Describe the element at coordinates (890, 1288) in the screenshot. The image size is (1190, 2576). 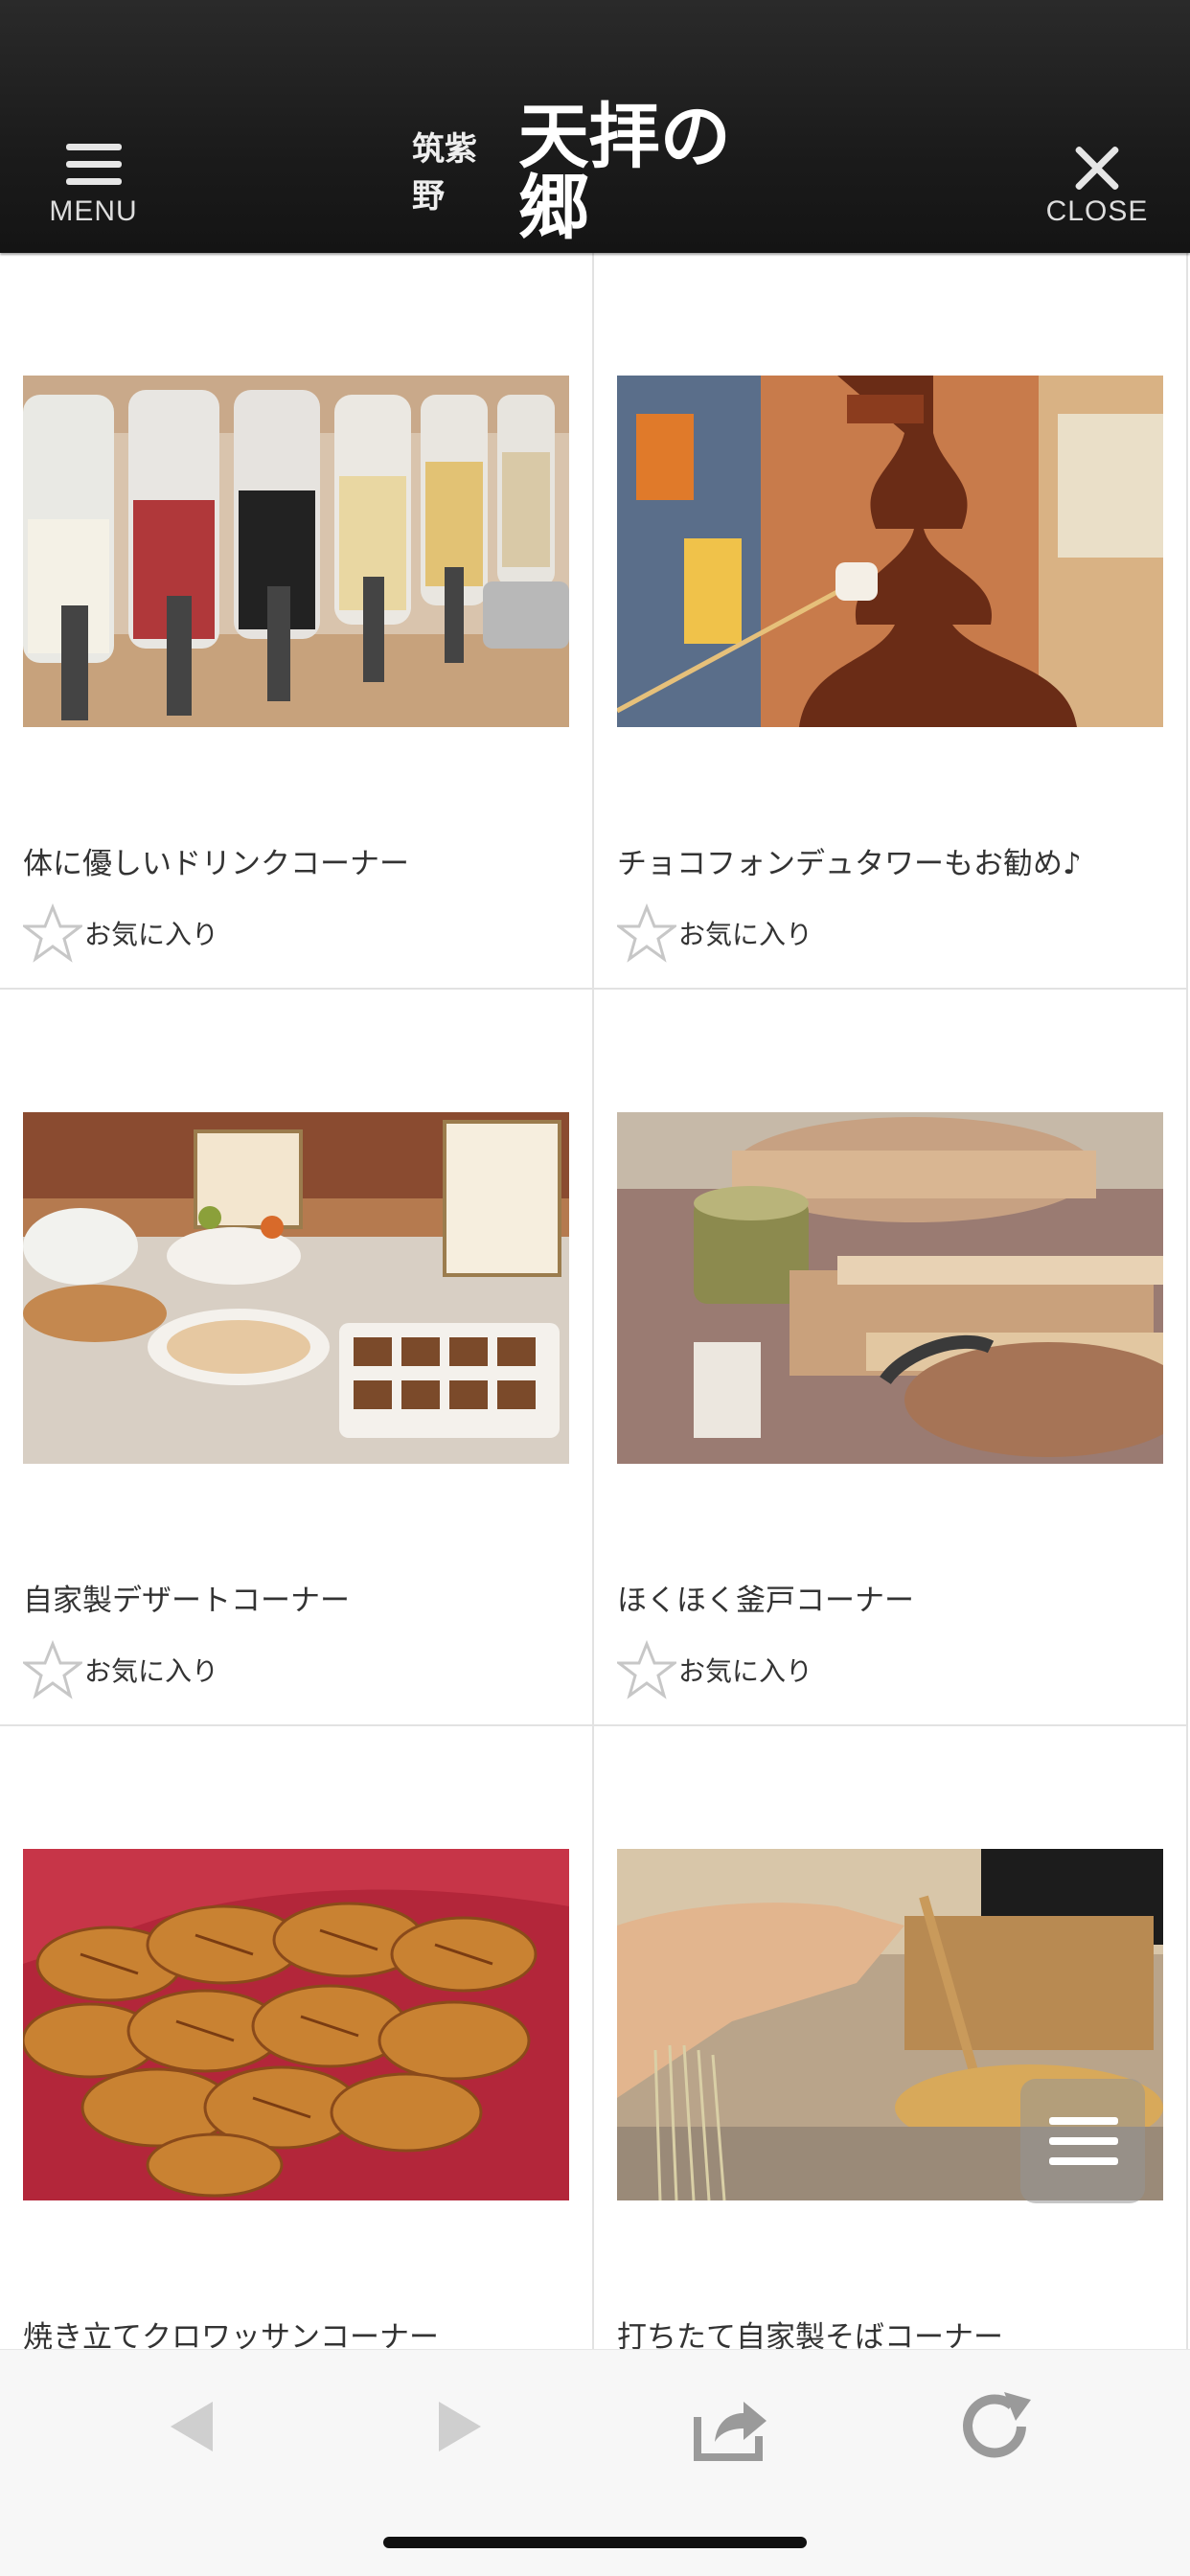
I see `kamado-corner-photo` at that location.